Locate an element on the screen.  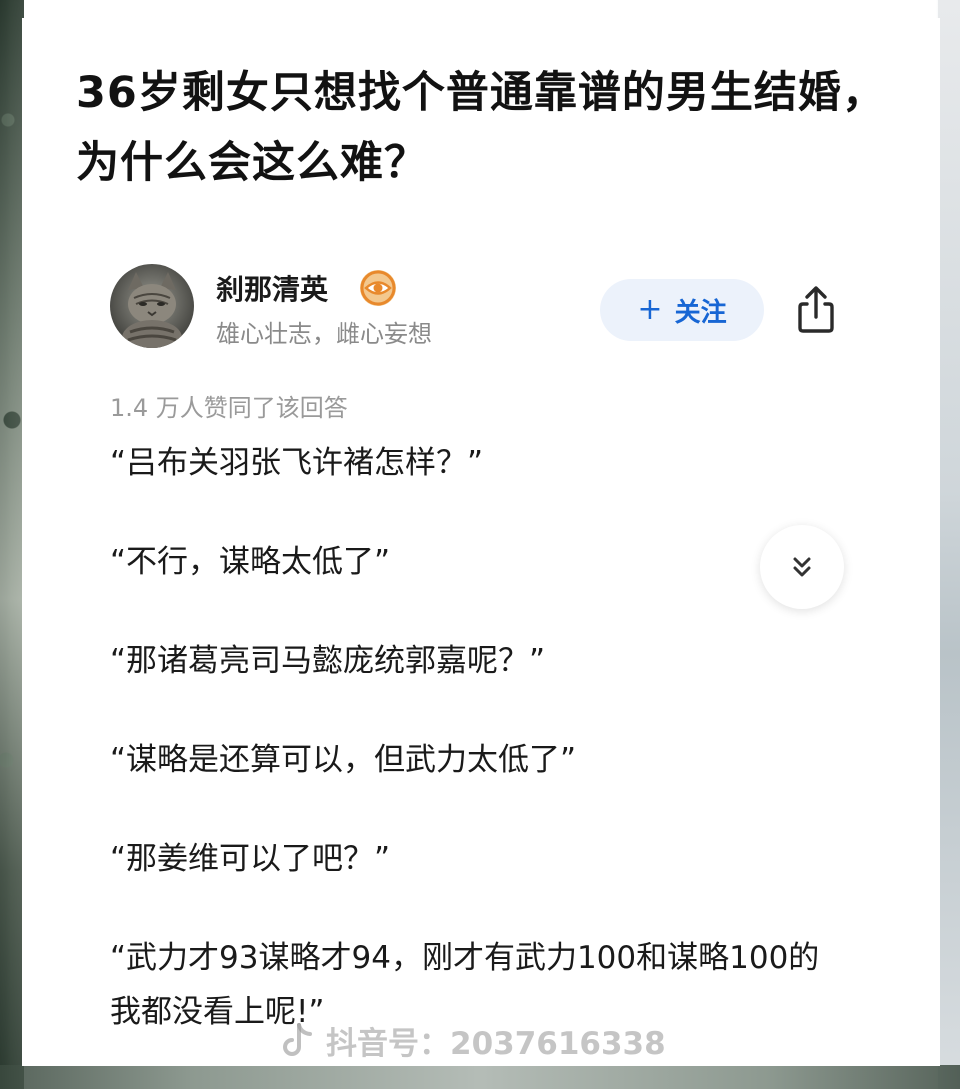
answer-line: “那诸葛亮司马懿庞统郭嘉呢？” is located at coordinates (328, 661).